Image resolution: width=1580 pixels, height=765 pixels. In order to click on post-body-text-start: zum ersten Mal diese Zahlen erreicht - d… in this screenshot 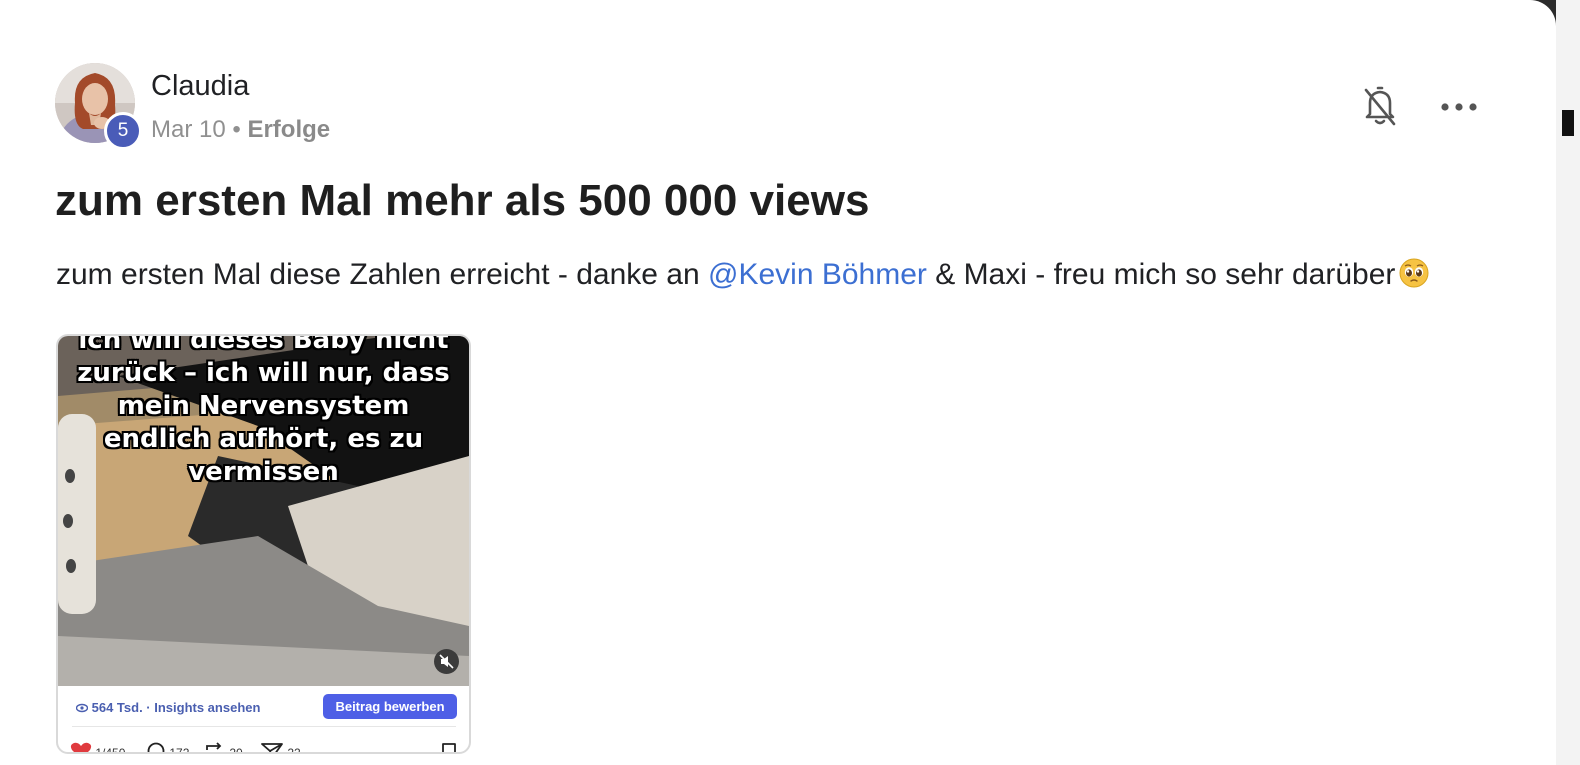, I will do `click(382, 274)`.